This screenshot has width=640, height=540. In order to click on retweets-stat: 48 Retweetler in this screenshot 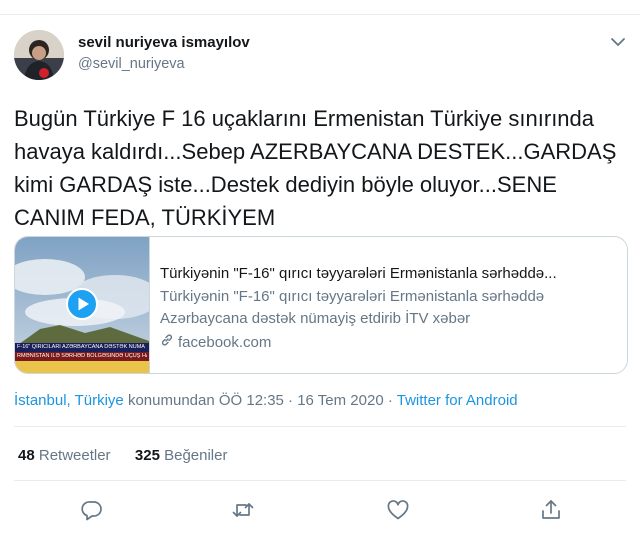, I will do `click(64, 455)`.